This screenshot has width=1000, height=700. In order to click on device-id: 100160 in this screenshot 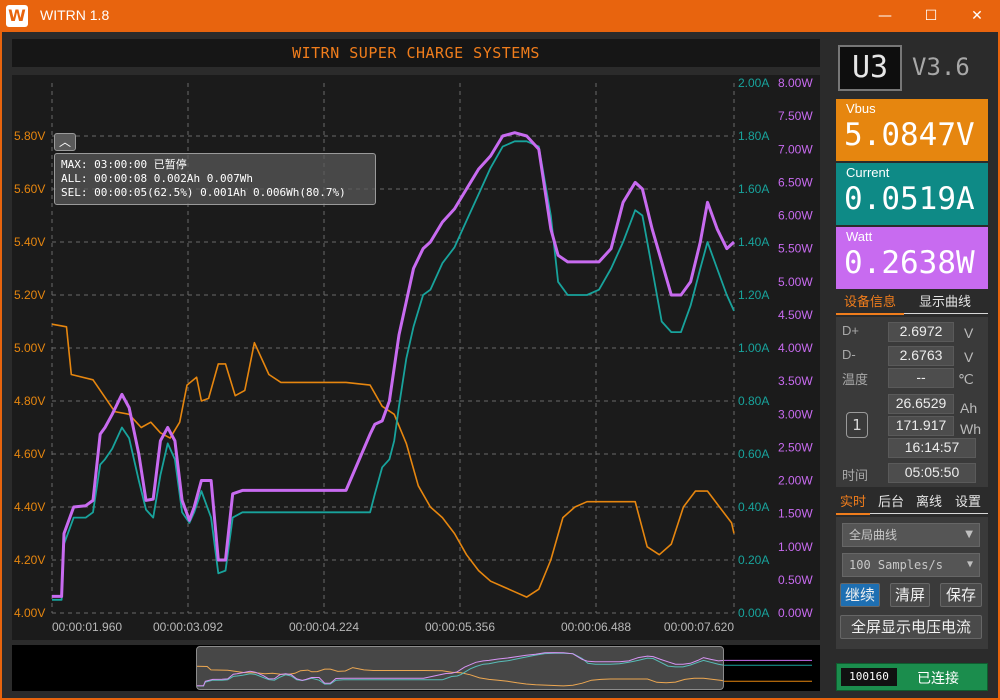, I will do `click(869, 677)`.